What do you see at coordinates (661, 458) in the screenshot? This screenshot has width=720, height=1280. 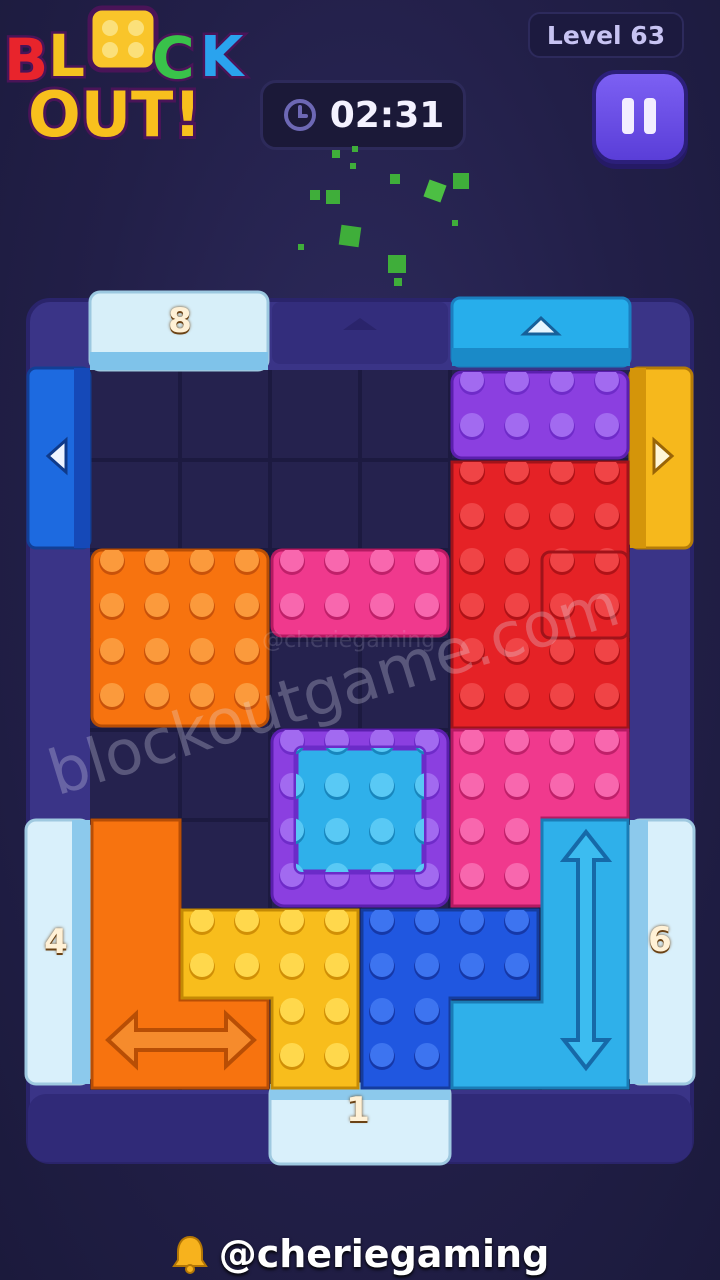 I see `yellow-gate-right` at bounding box center [661, 458].